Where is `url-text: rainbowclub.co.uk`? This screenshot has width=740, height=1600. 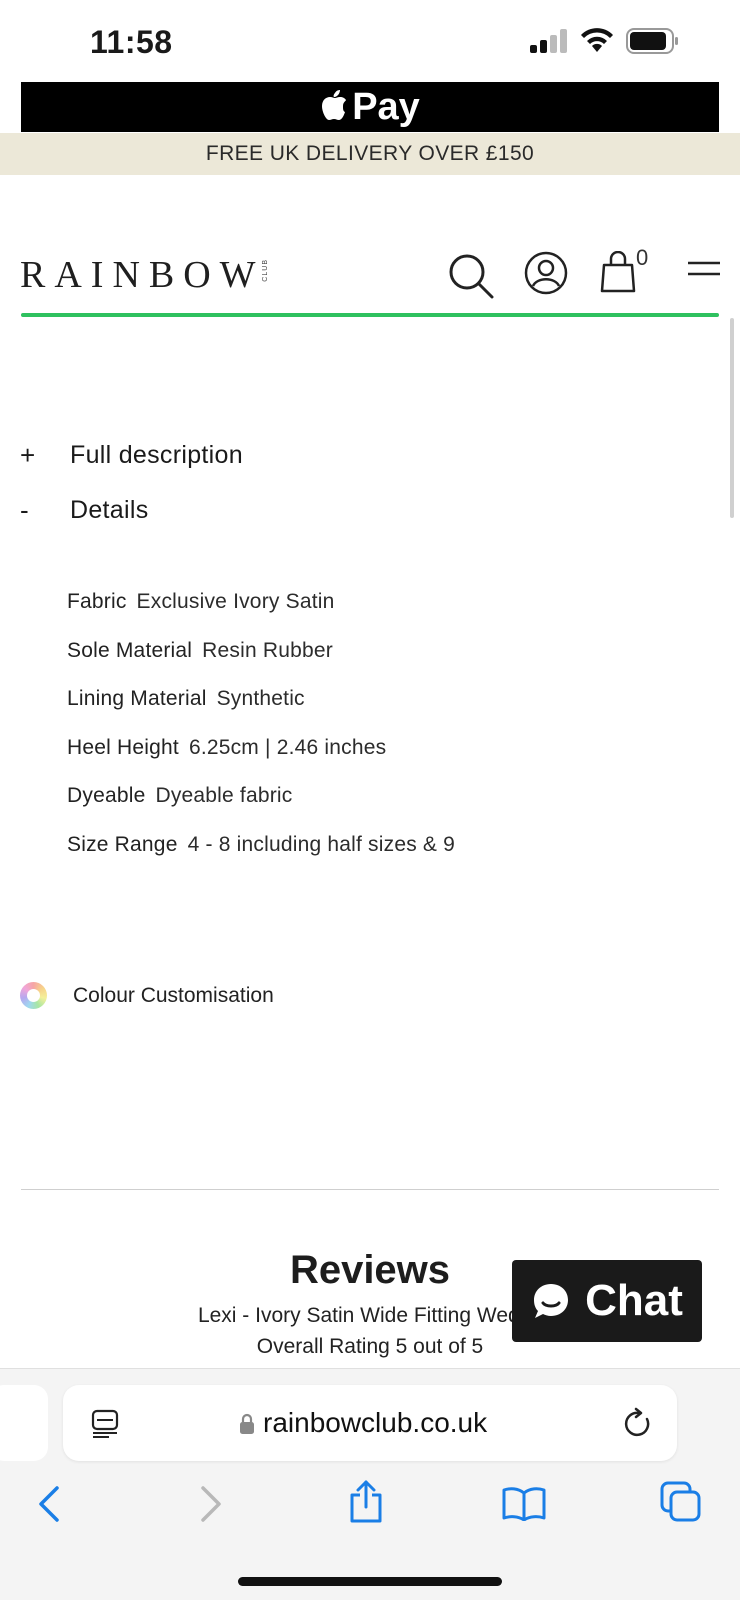 url-text: rainbowclub.co.uk is located at coordinates (375, 1422).